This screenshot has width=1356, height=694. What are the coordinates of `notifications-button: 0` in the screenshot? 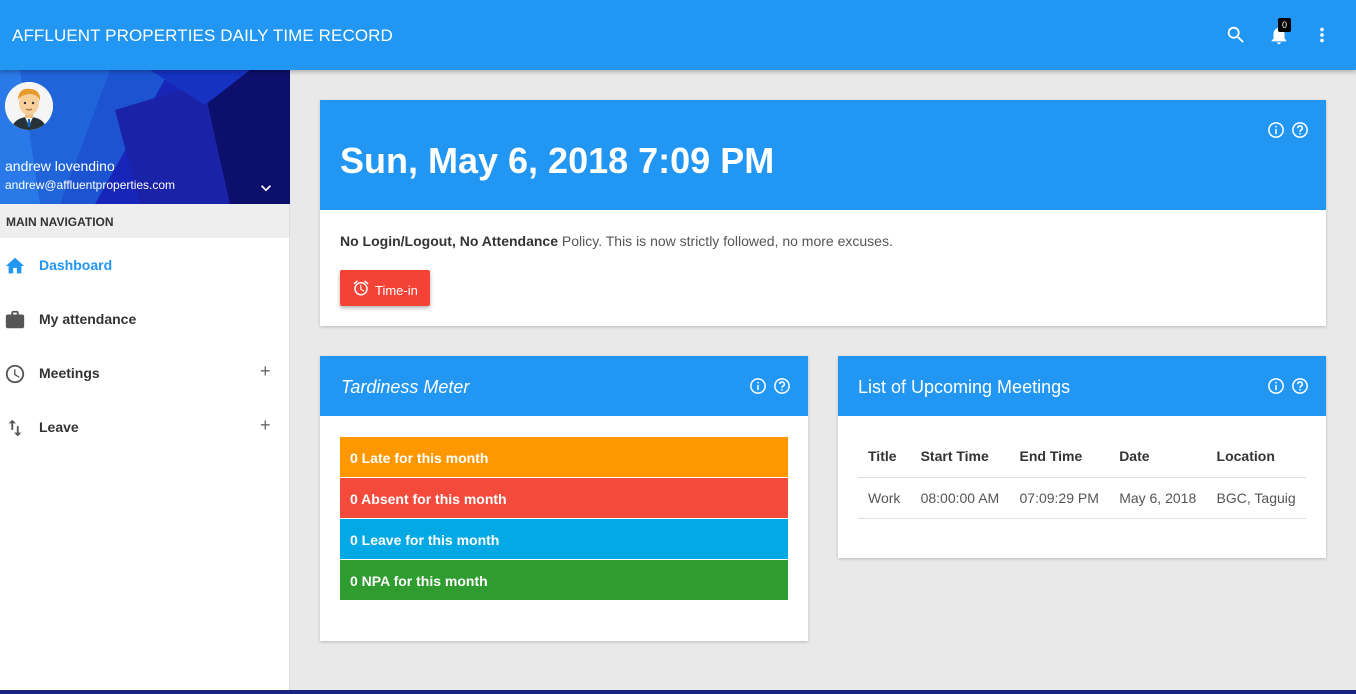 It's located at (1279, 33).